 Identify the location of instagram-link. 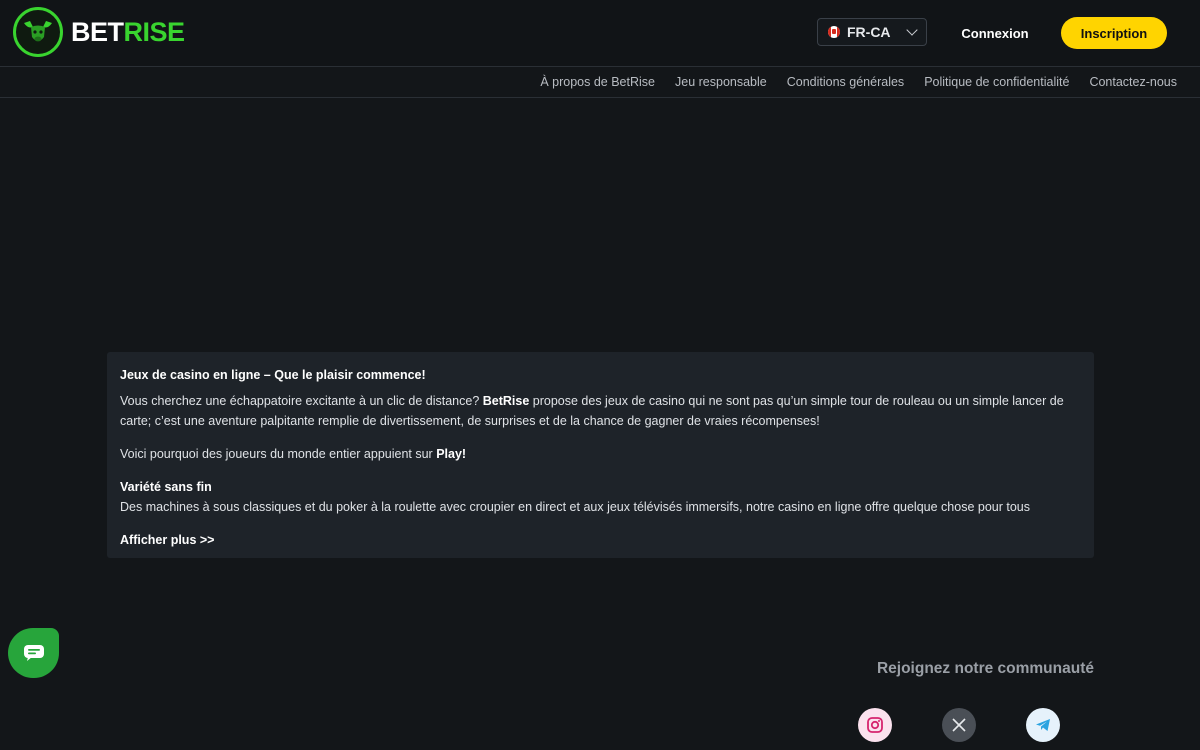
(875, 725).